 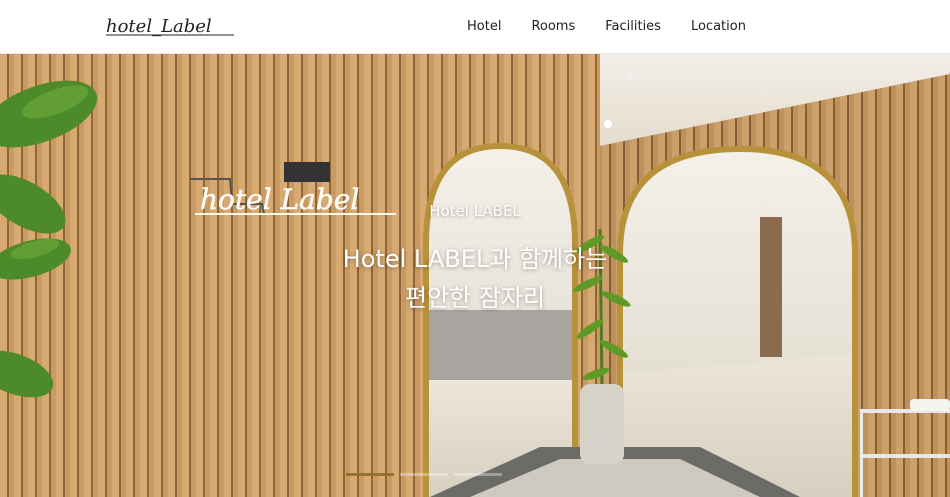 I want to click on logo-text: hotel_Label, so click(x=159, y=26).